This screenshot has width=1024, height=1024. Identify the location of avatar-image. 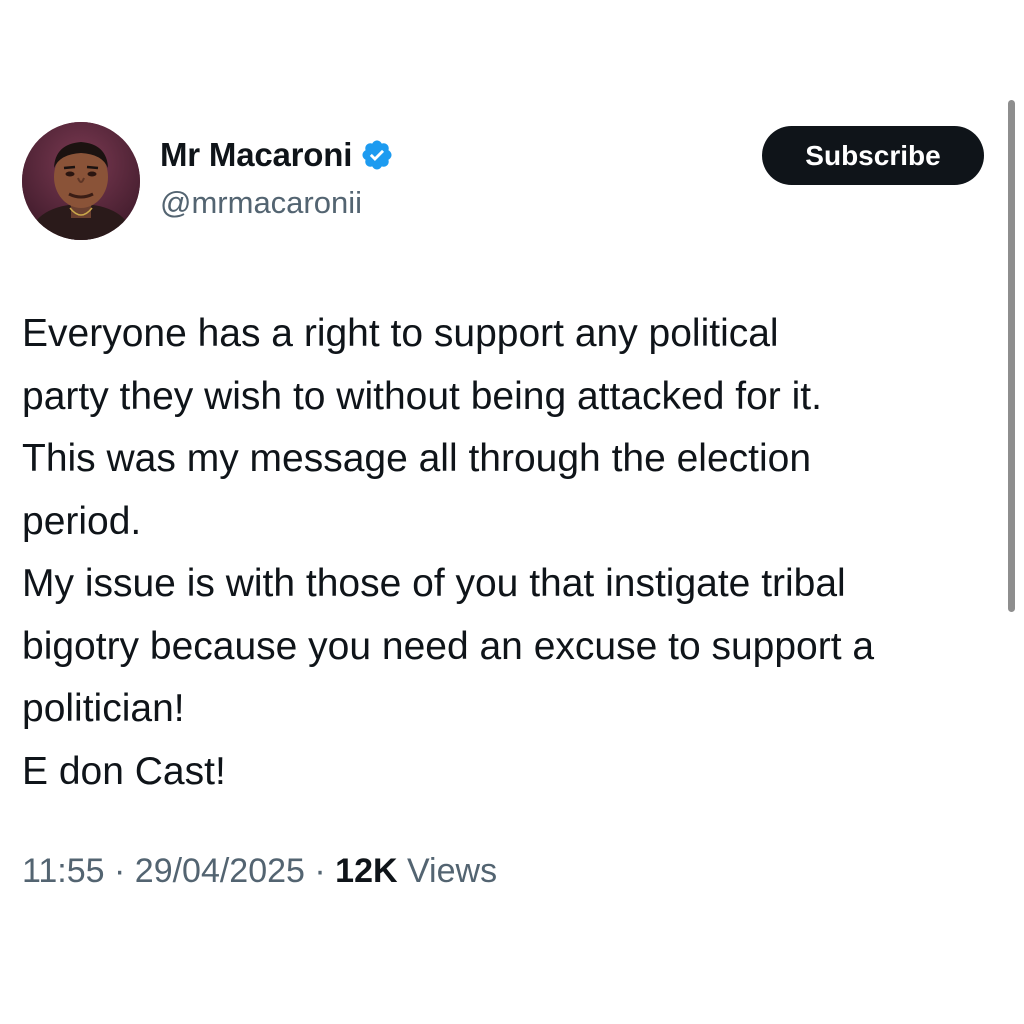
(81, 181).